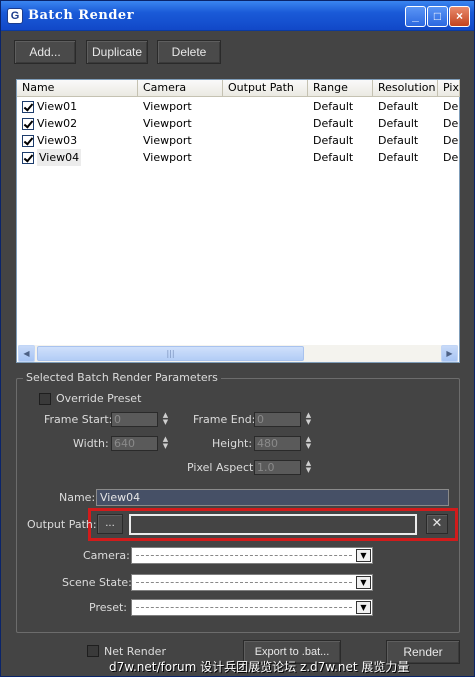 The height and width of the screenshot is (677, 475). Describe the element at coordinates (165, 419) in the screenshot. I see `frame-start-arrows-icon: ▲ ▼` at that location.